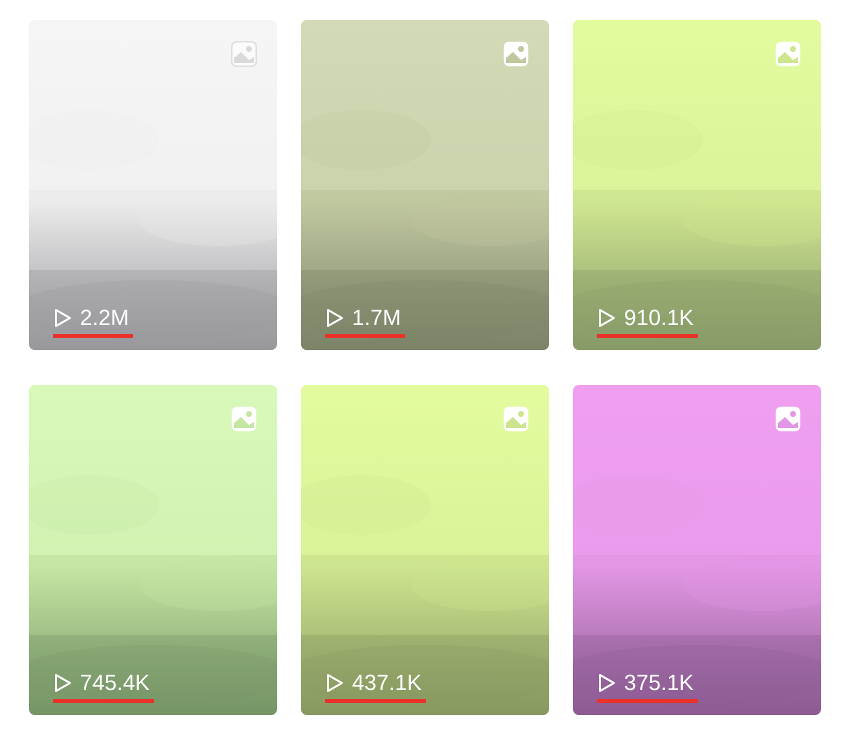 This screenshot has height=730, width=854. I want to click on view-count: 1.7M, so click(376, 318).